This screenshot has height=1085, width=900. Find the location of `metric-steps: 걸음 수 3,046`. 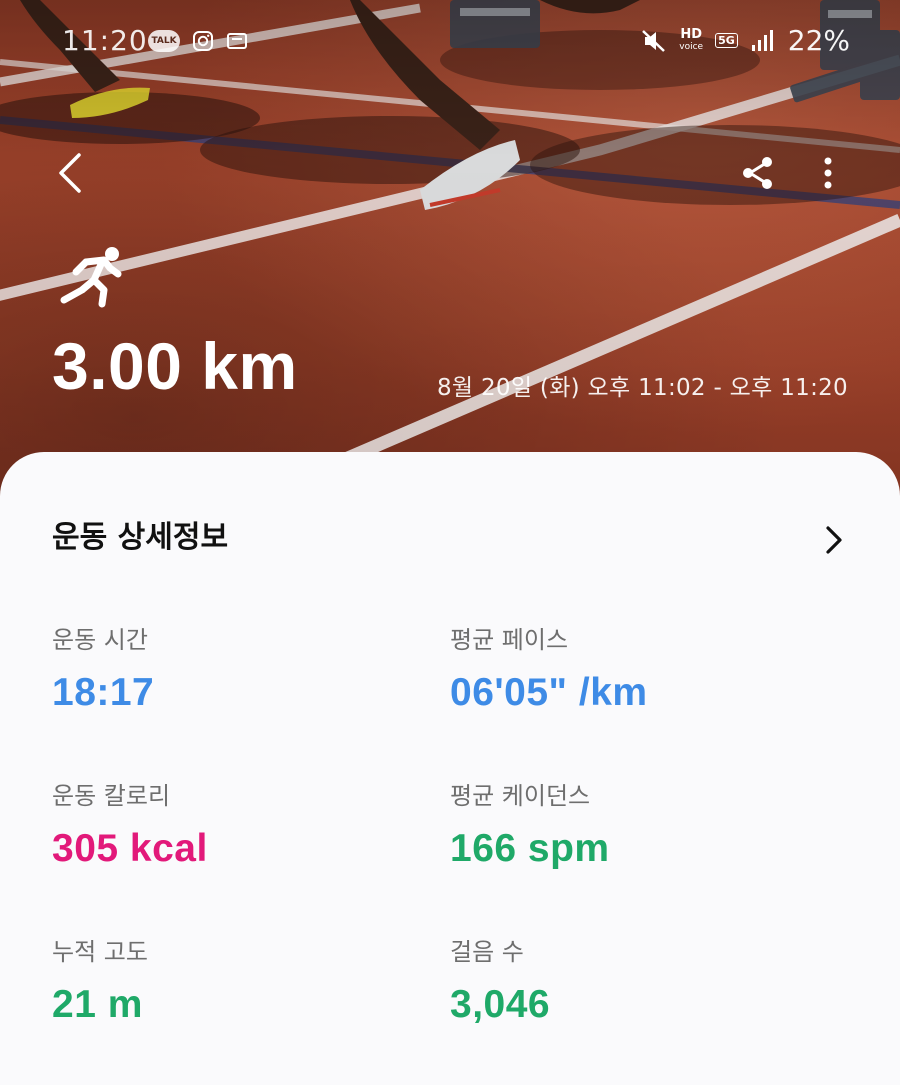

metric-steps: 걸음 수 3,046 is located at coordinates (500, 979).